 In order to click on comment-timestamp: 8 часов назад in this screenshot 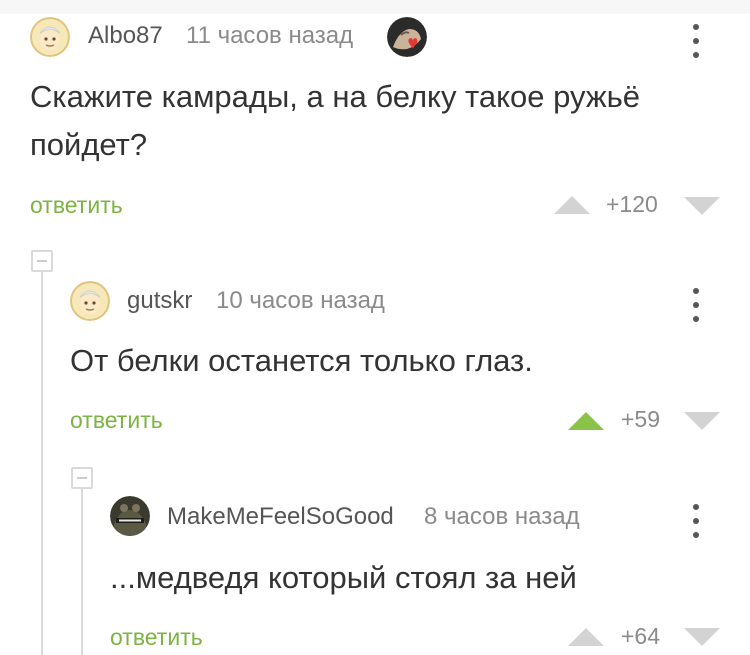, I will do `click(502, 516)`.